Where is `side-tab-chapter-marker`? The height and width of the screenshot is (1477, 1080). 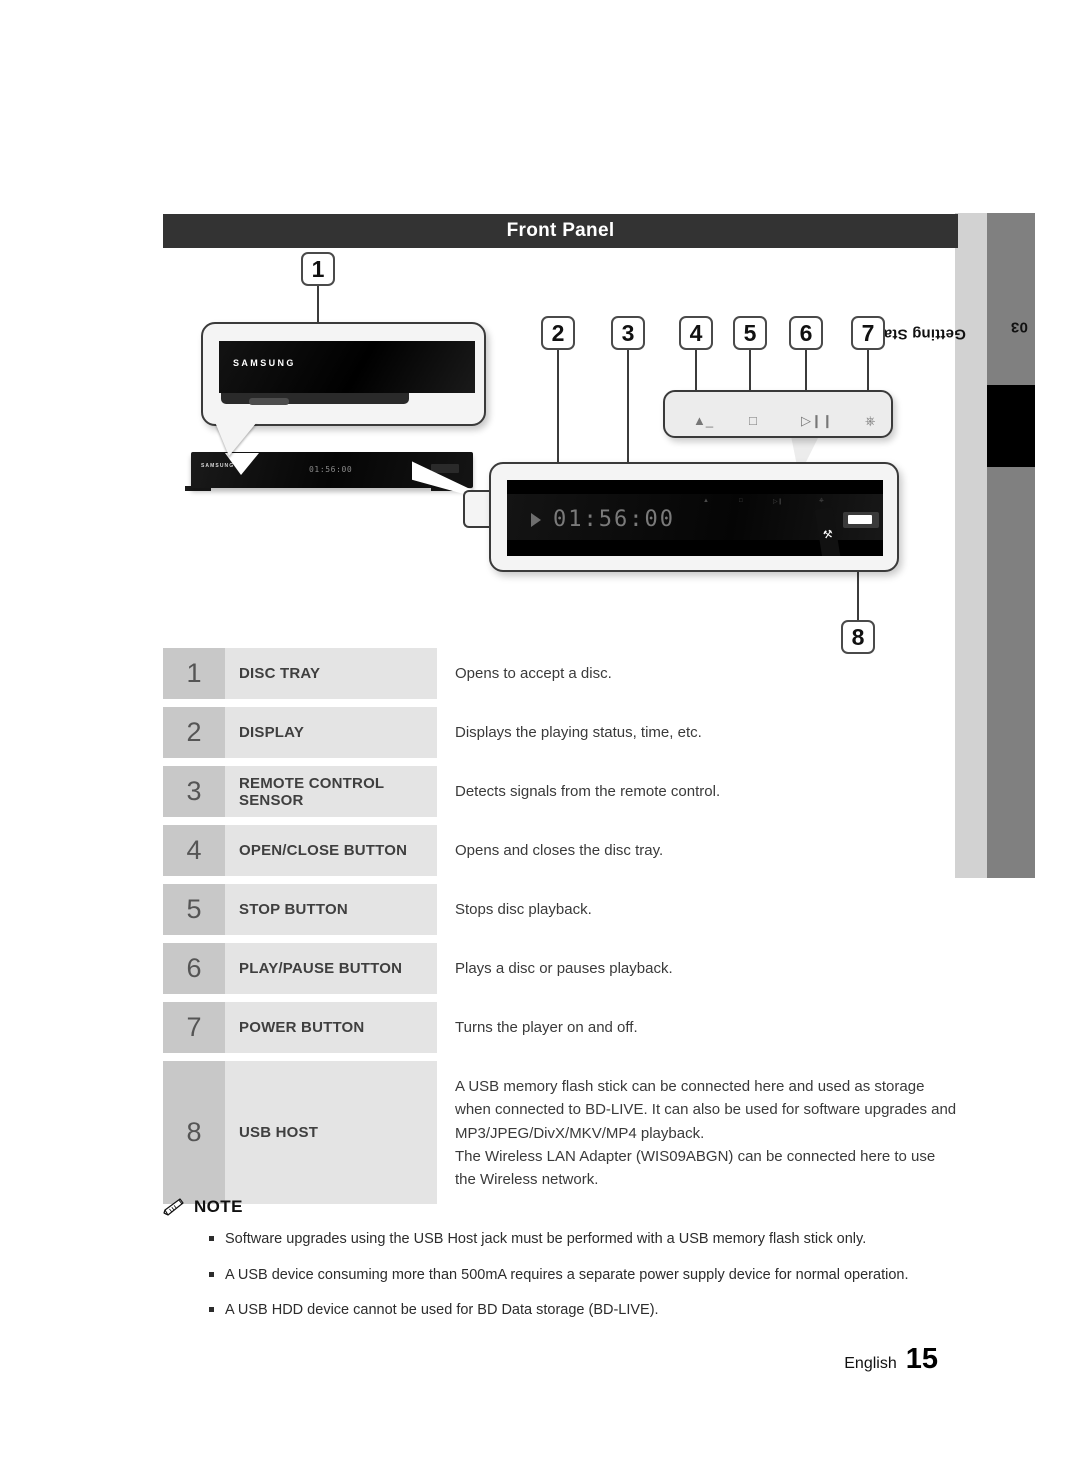
side-tab-chapter-marker is located at coordinates (1011, 426).